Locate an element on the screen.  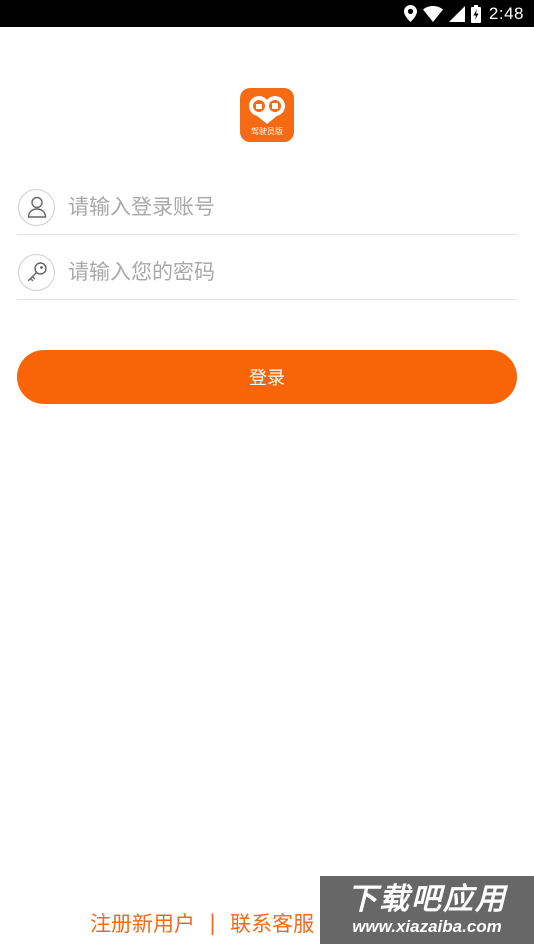
username-input is located at coordinates (278, 207).